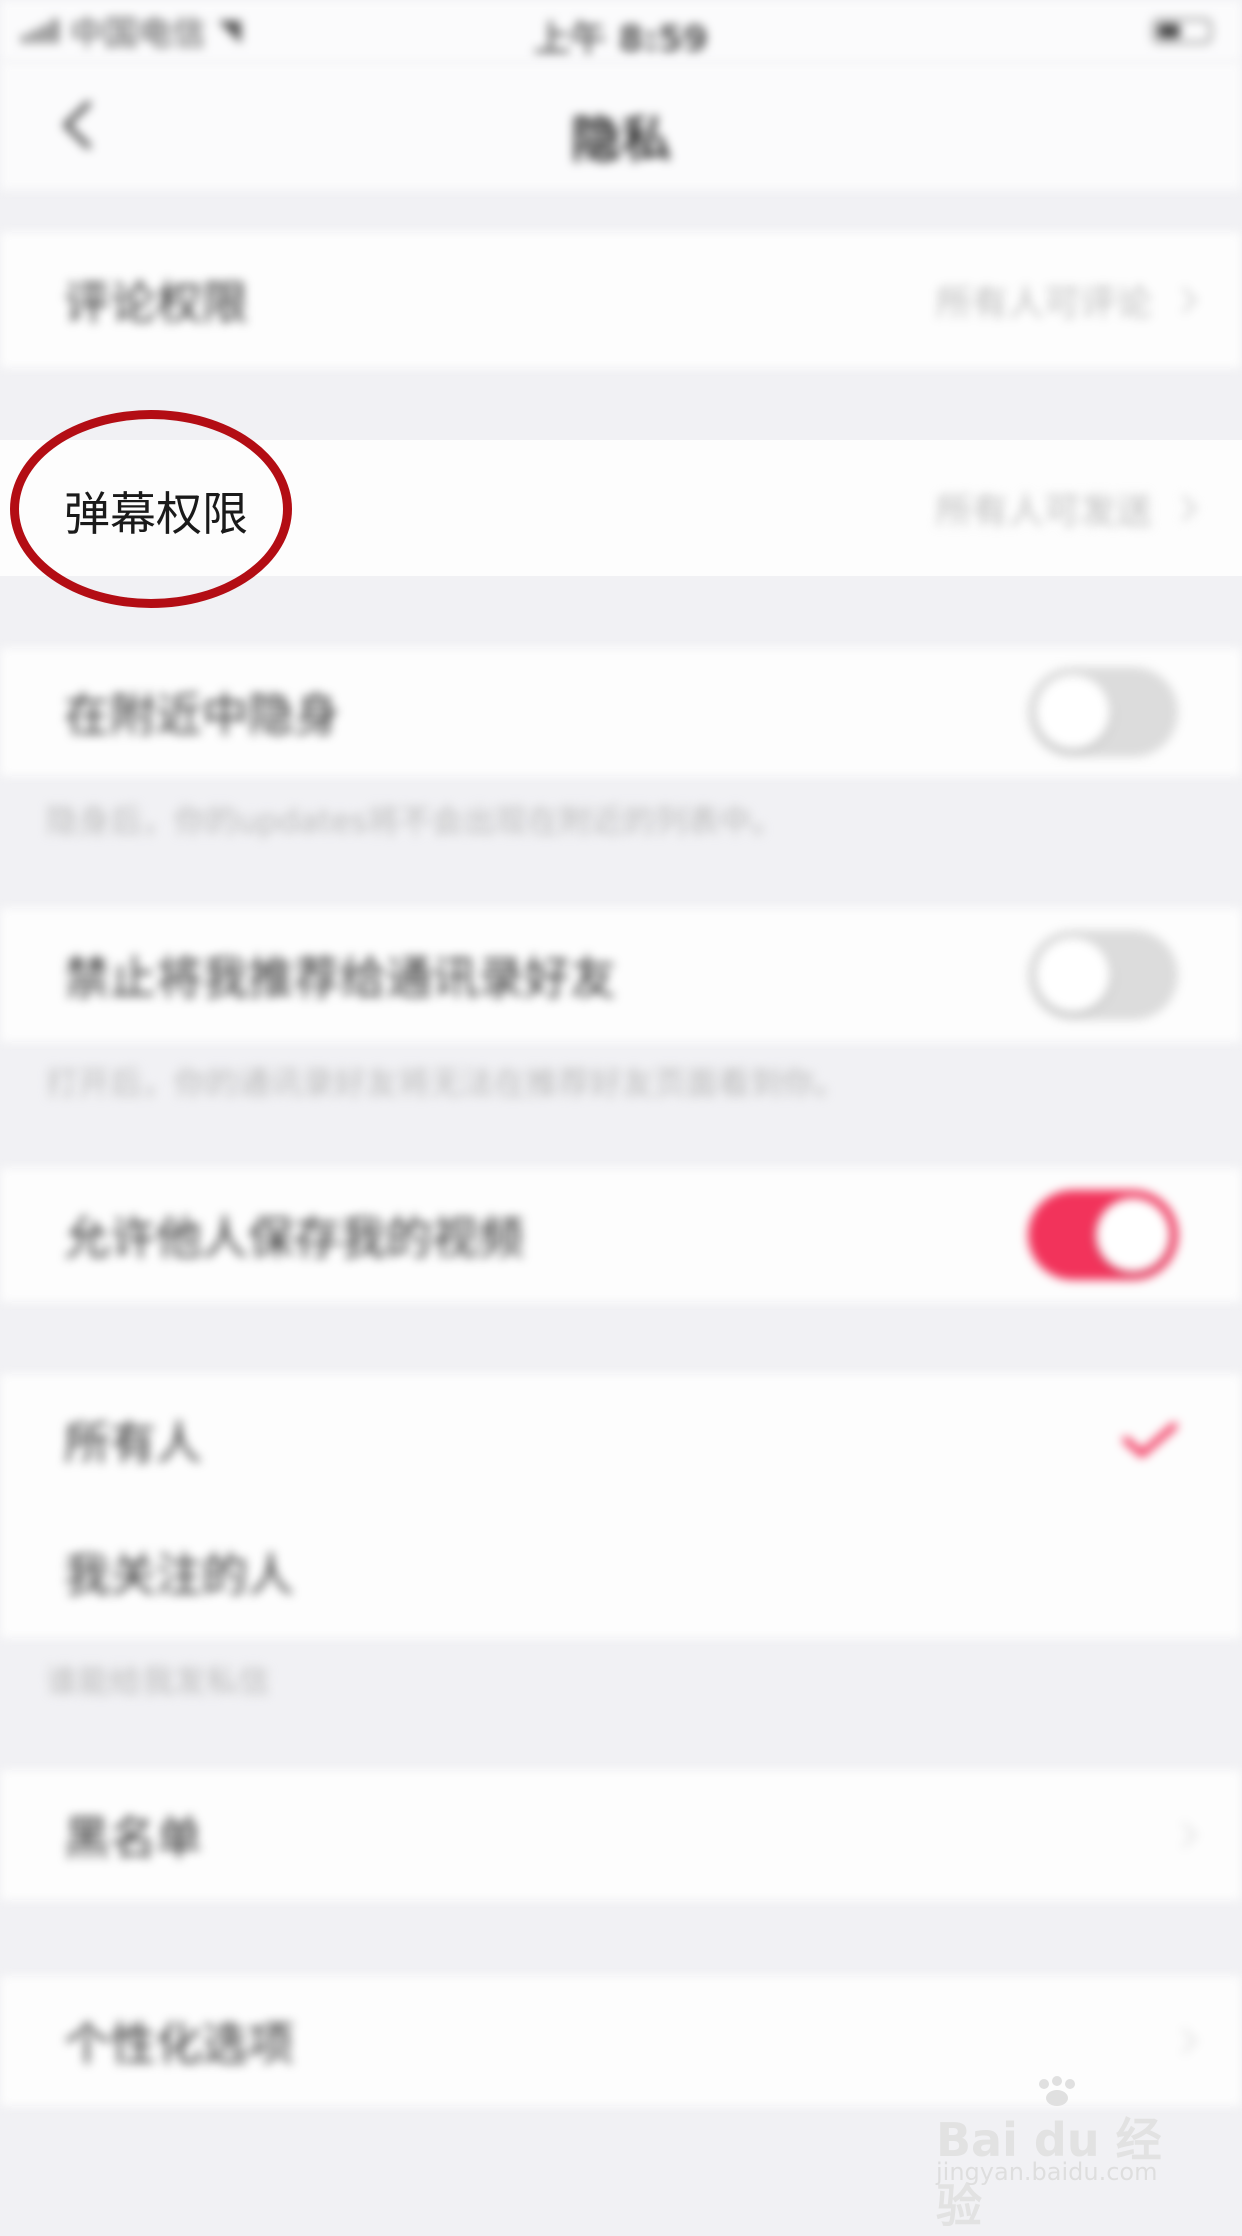 The width and height of the screenshot is (1242, 2236). What do you see at coordinates (179, 2044) in the screenshot?
I see `personalize-label: 个性化选项` at bounding box center [179, 2044].